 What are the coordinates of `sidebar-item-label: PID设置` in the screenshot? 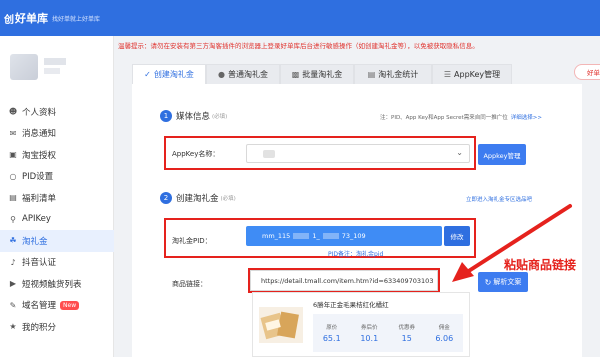 It's located at (38, 177).